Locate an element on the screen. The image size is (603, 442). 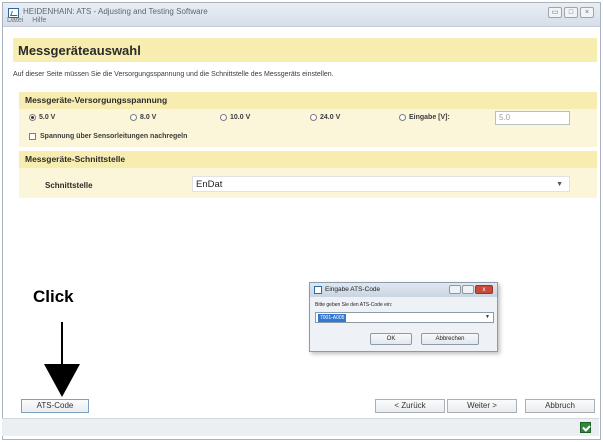
custom-voltage-input: 5.0 is located at coordinates (532, 118).